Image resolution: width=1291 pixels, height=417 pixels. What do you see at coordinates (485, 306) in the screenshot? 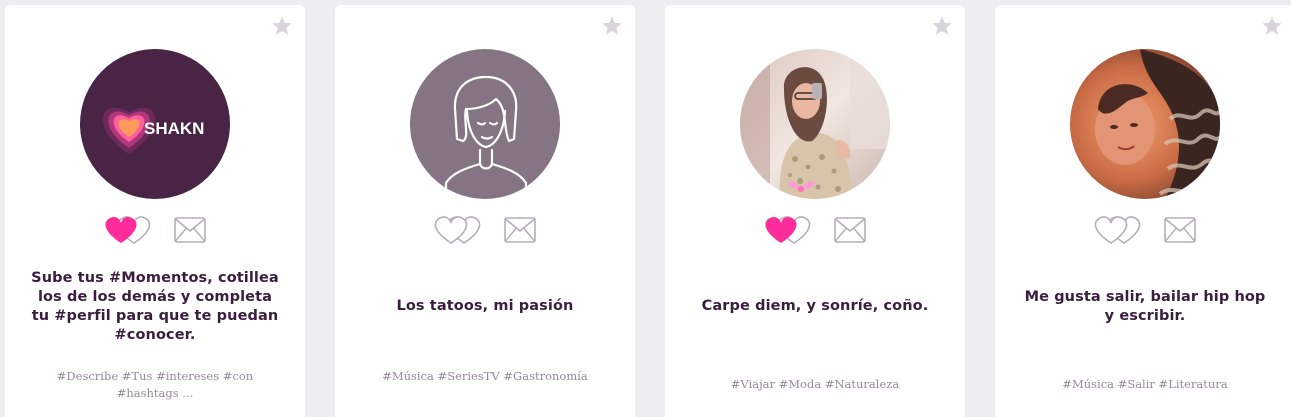
I see `profile-description: Los tatoos, mi pasión` at bounding box center [485, 306].